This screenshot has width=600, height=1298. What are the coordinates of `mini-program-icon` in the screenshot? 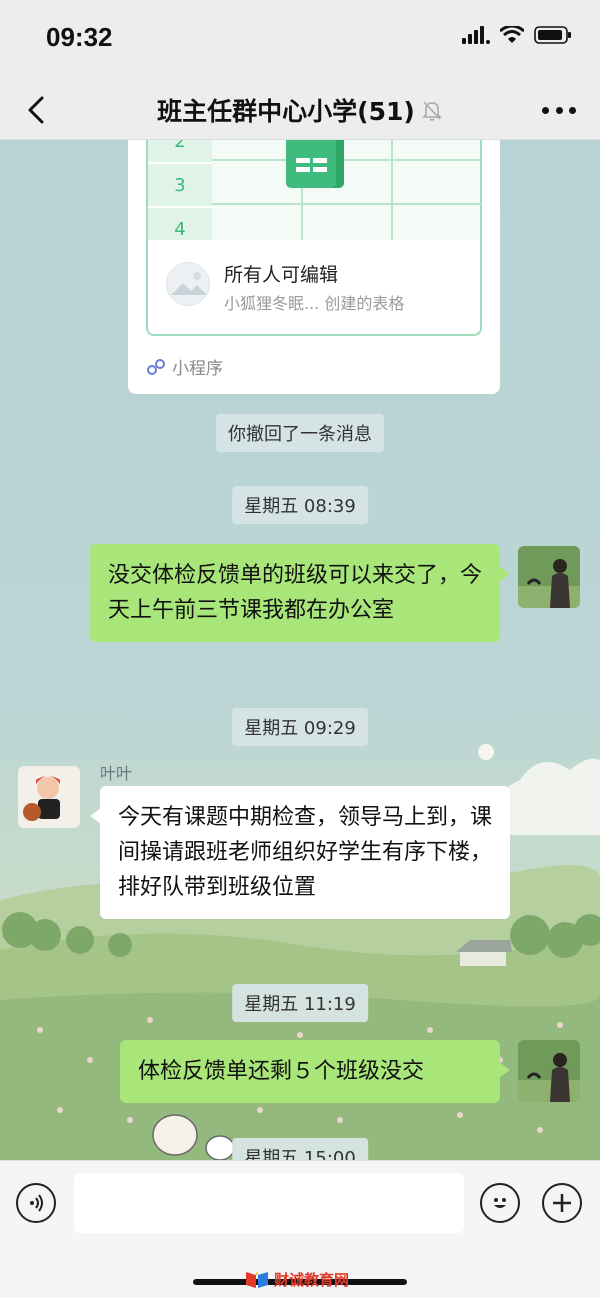 It's located at (156, 366).